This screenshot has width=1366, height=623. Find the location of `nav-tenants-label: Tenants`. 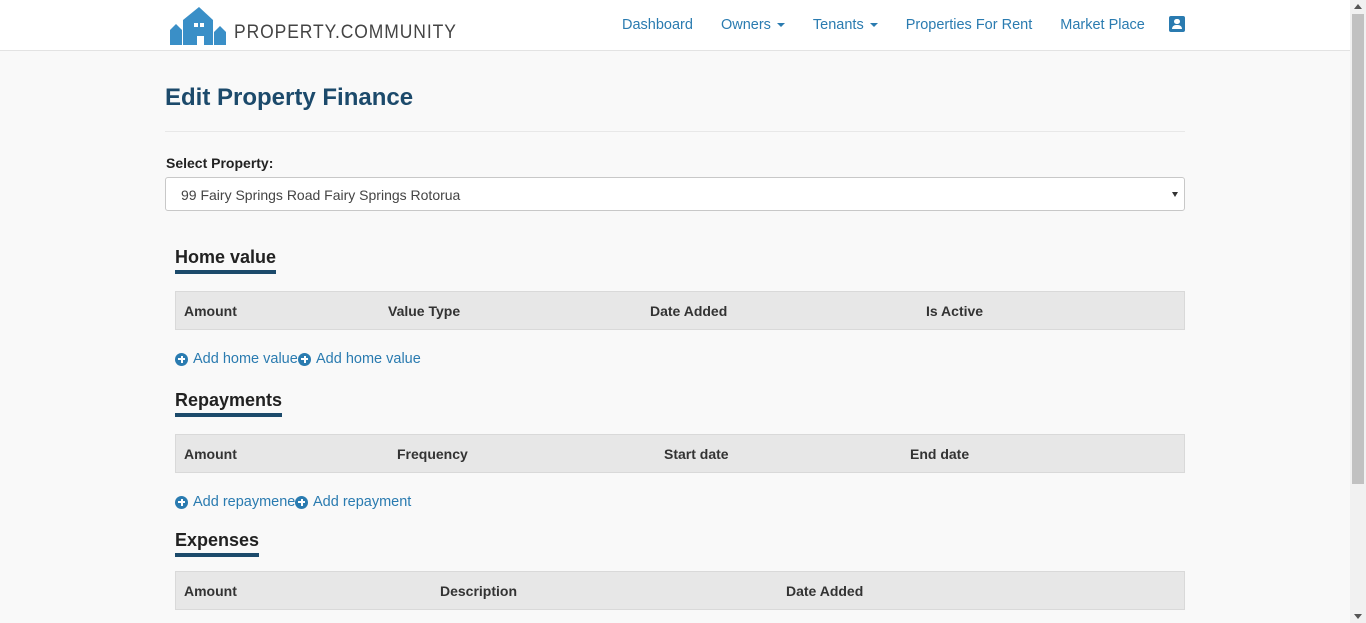

nav-tenants-label: Tenants is located at coordinates (838, 25).